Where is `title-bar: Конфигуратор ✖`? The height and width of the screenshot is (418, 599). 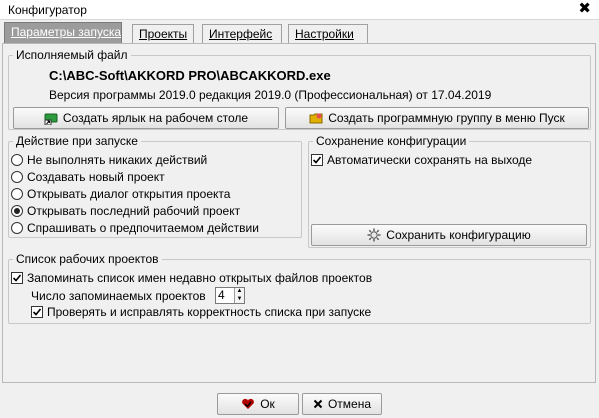 title-bar: Конфигуратор ✖ is located at coordinates (299, 10).